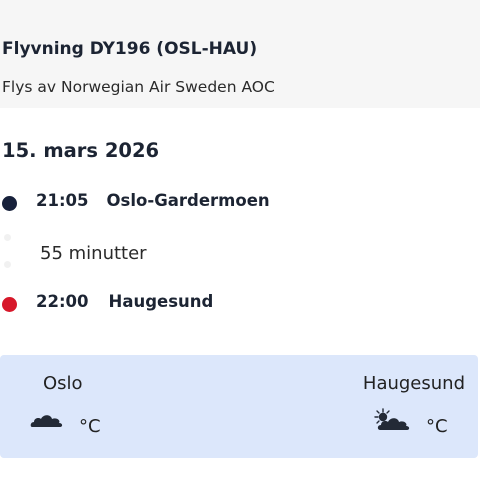  What do you see at coordinates (63, 383) in the screenshot?
I see `origin-city: Oslo` at bounding box center [63, 383].